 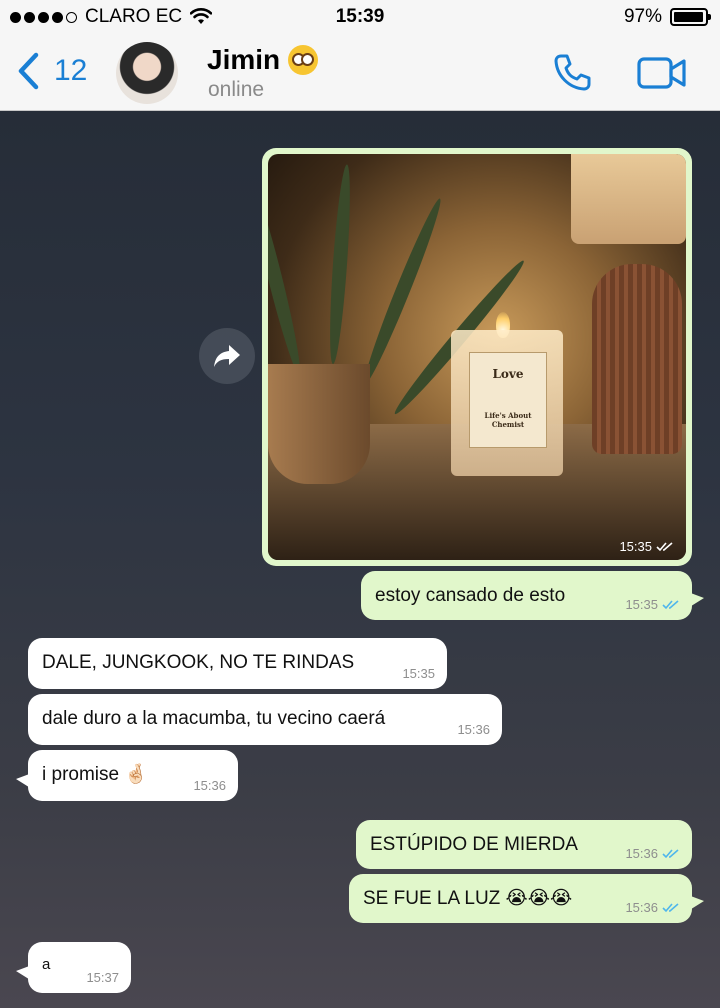 I want to click on message-timestamp: 15:37, so click(x=102, y=978).